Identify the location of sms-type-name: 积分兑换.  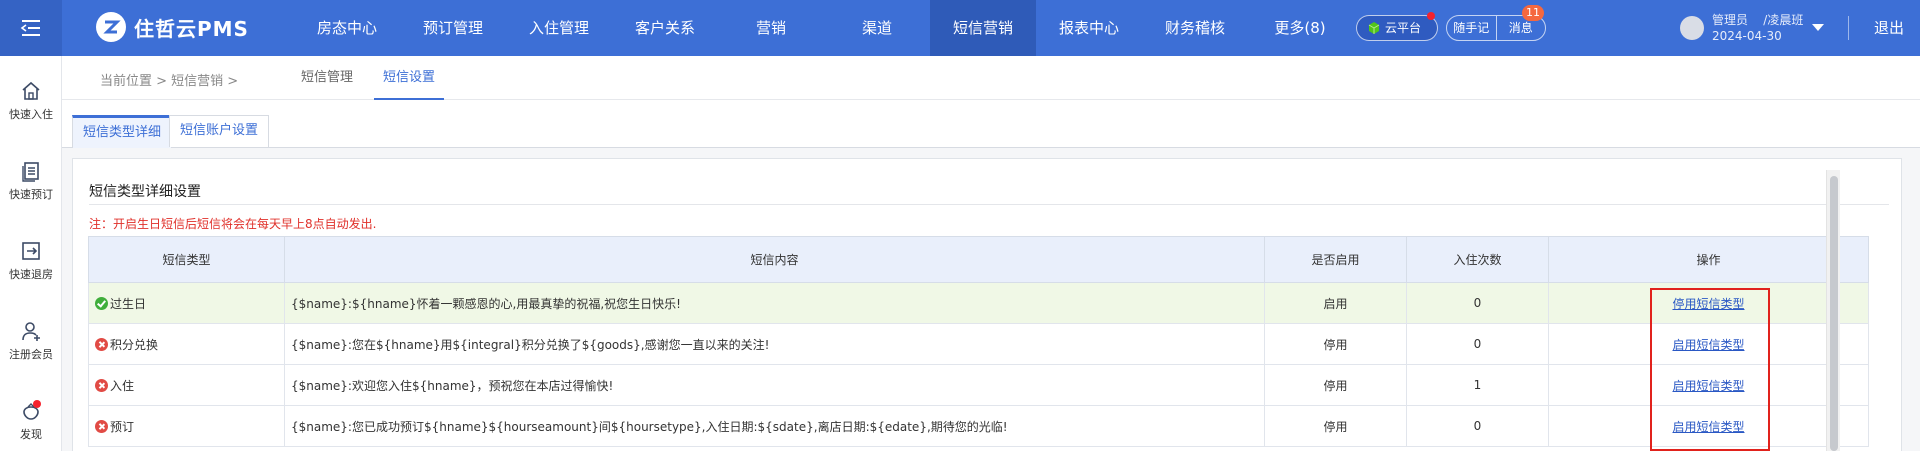
(134, 344).